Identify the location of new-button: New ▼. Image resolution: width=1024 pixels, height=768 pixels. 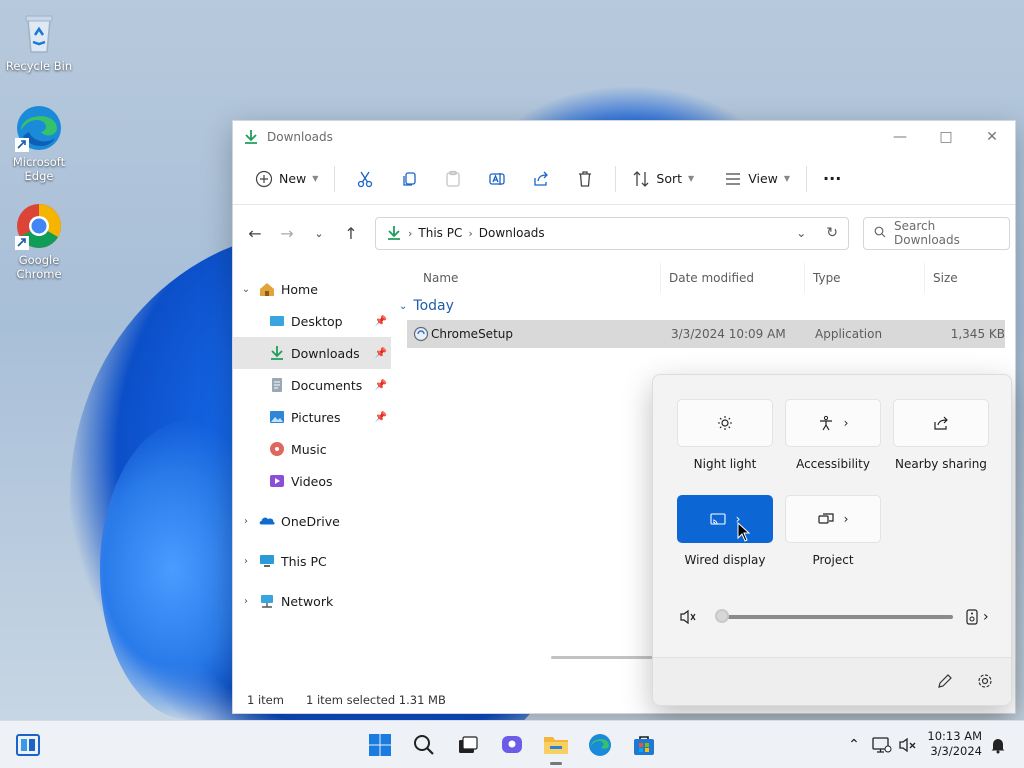
(286, 179).